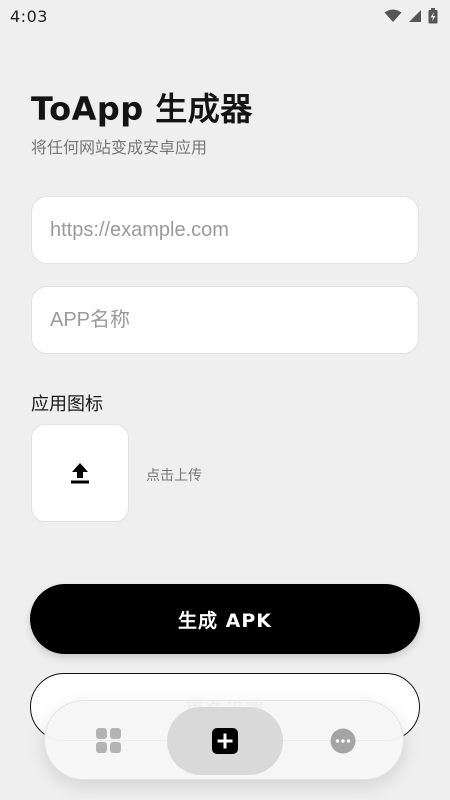 This screenshot has height=800, width=450. I want to click on upload-icon, so click(80, 473).